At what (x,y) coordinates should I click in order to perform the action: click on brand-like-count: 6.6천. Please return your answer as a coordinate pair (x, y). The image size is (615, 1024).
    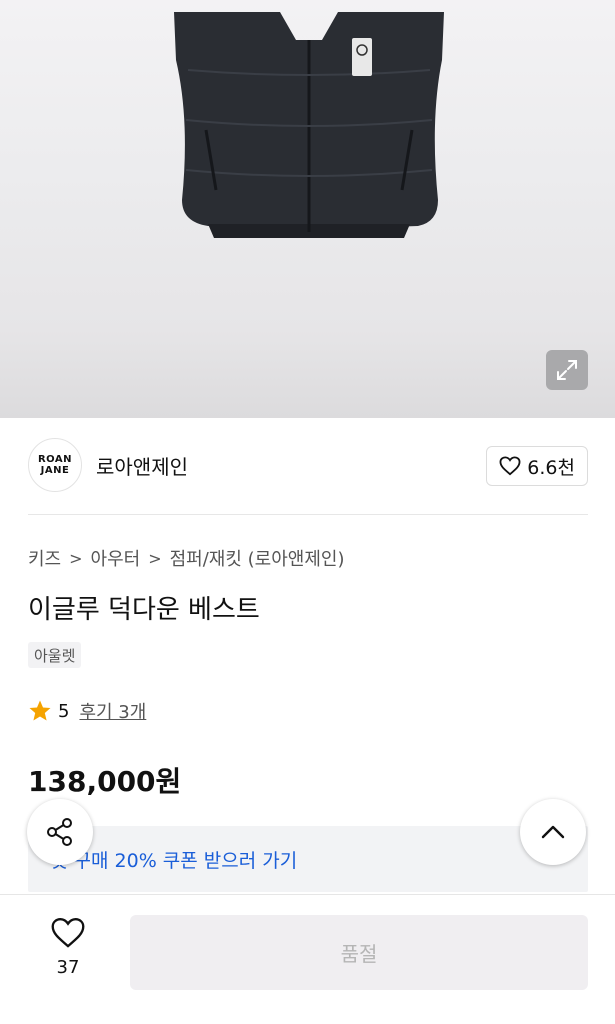
    Looking at the image, I should click on (551, 467).